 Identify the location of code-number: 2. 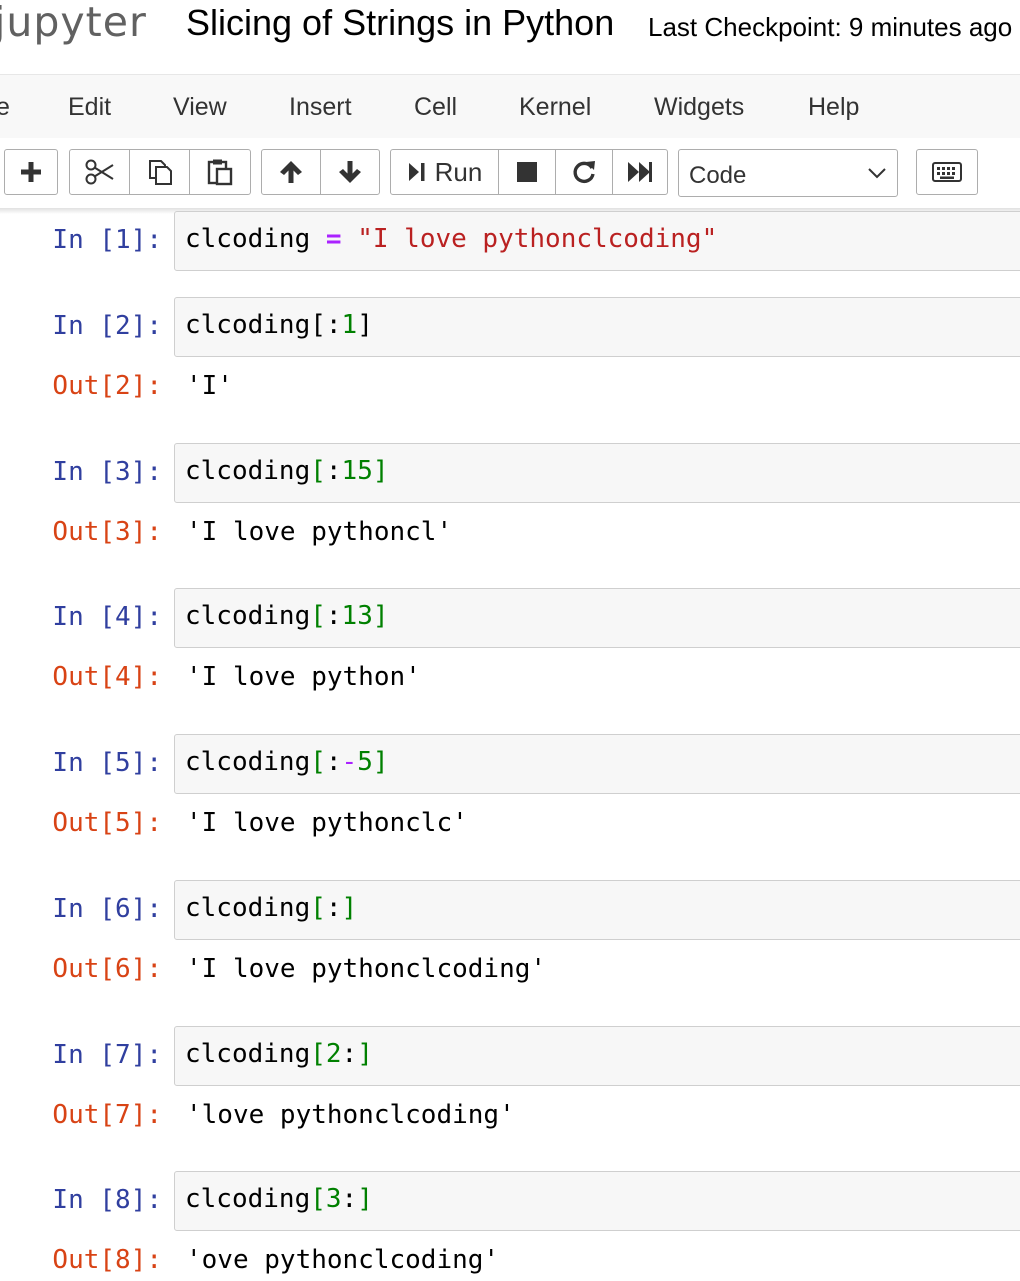
(333, 1054).